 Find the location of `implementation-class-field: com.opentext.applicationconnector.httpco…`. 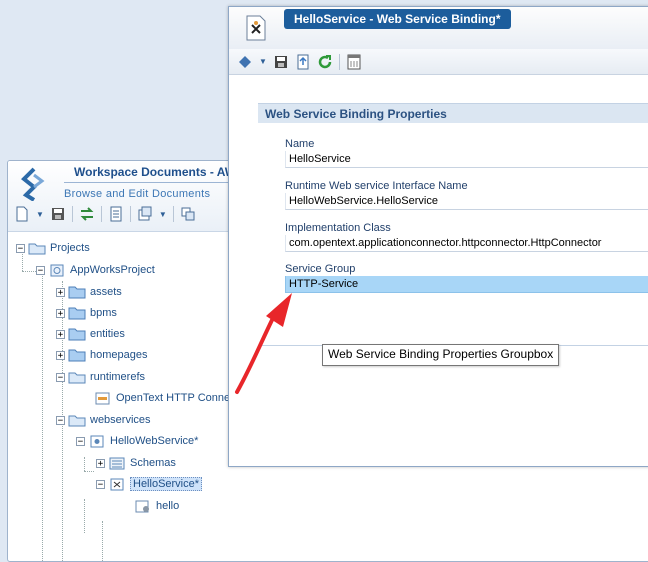

implementation-class-field: com.opentext.applicationconnector.httpco… is located at coordinates (466, 243).